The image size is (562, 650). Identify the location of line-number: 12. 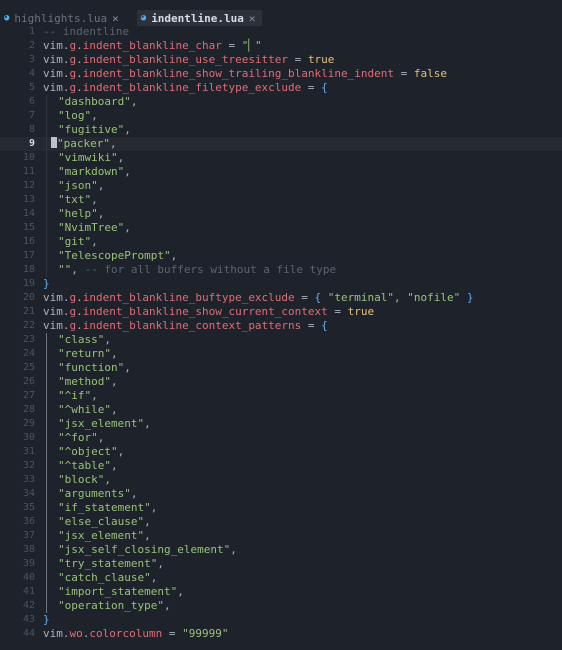
(28, 185).